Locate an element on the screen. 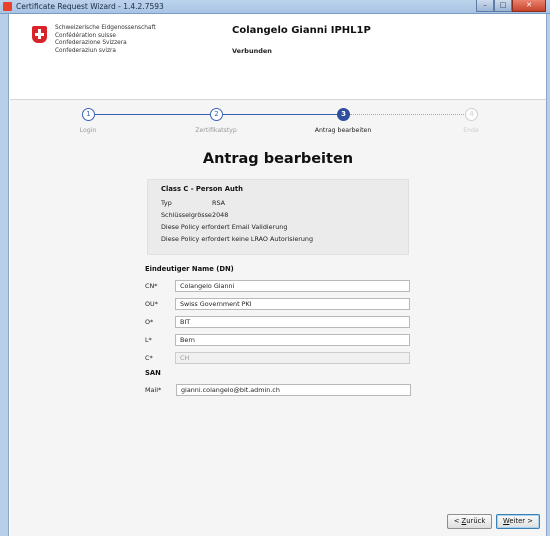 Image resolution: width=550 pixels, height=536 pixels. next-button: Weiter > is located at coordinates (518, 521).